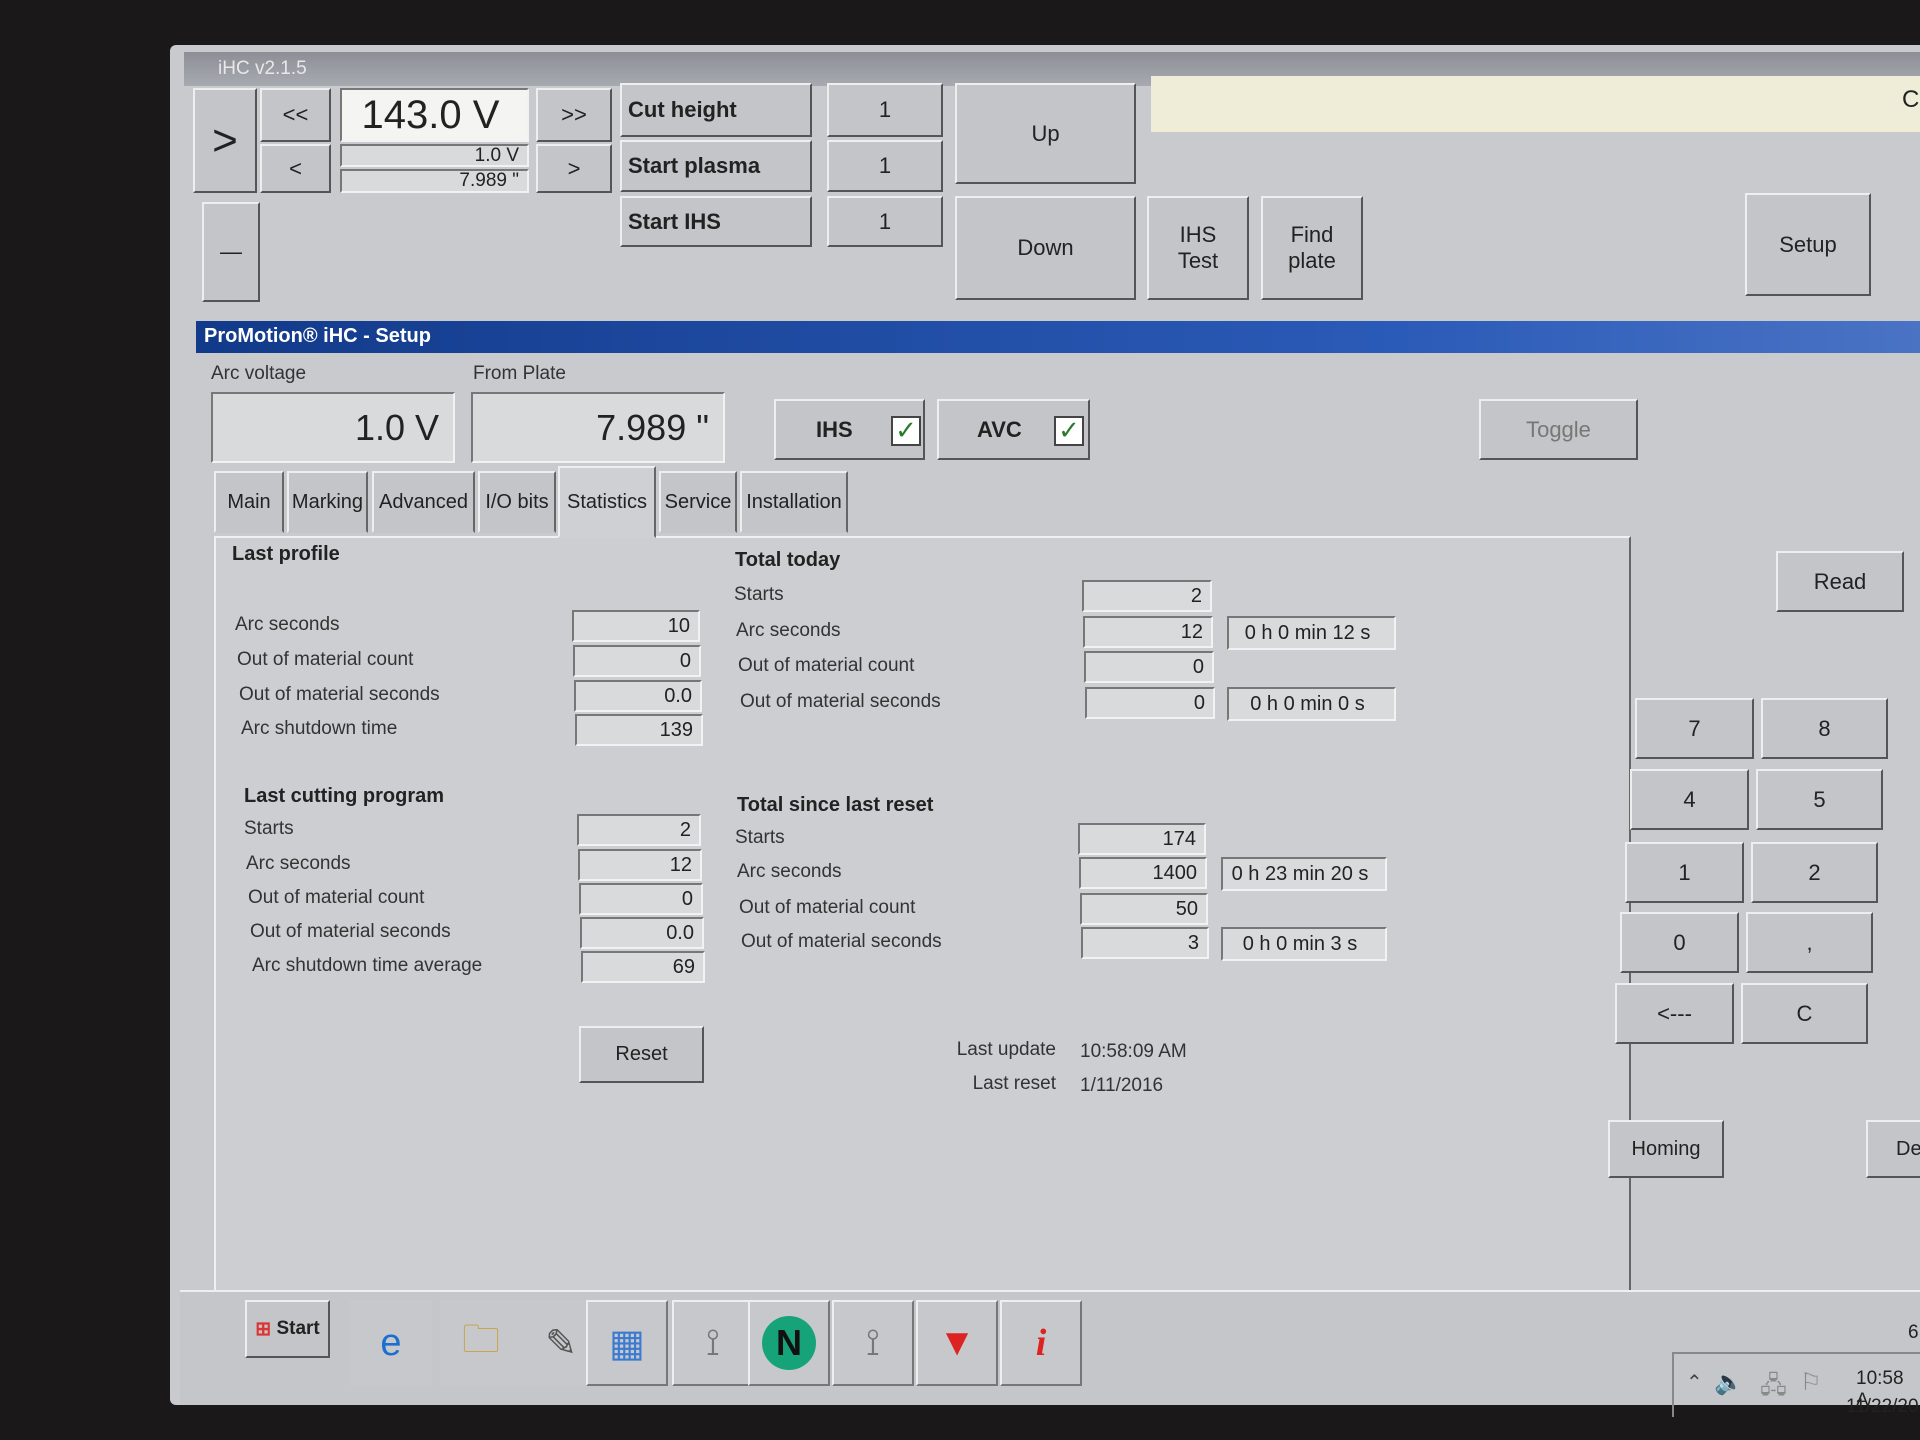 This screenshot has width=1920, height=1440. Describe the element at coordinates (698, 502) in the screenshot. I see `tab-service: Service` at that location.